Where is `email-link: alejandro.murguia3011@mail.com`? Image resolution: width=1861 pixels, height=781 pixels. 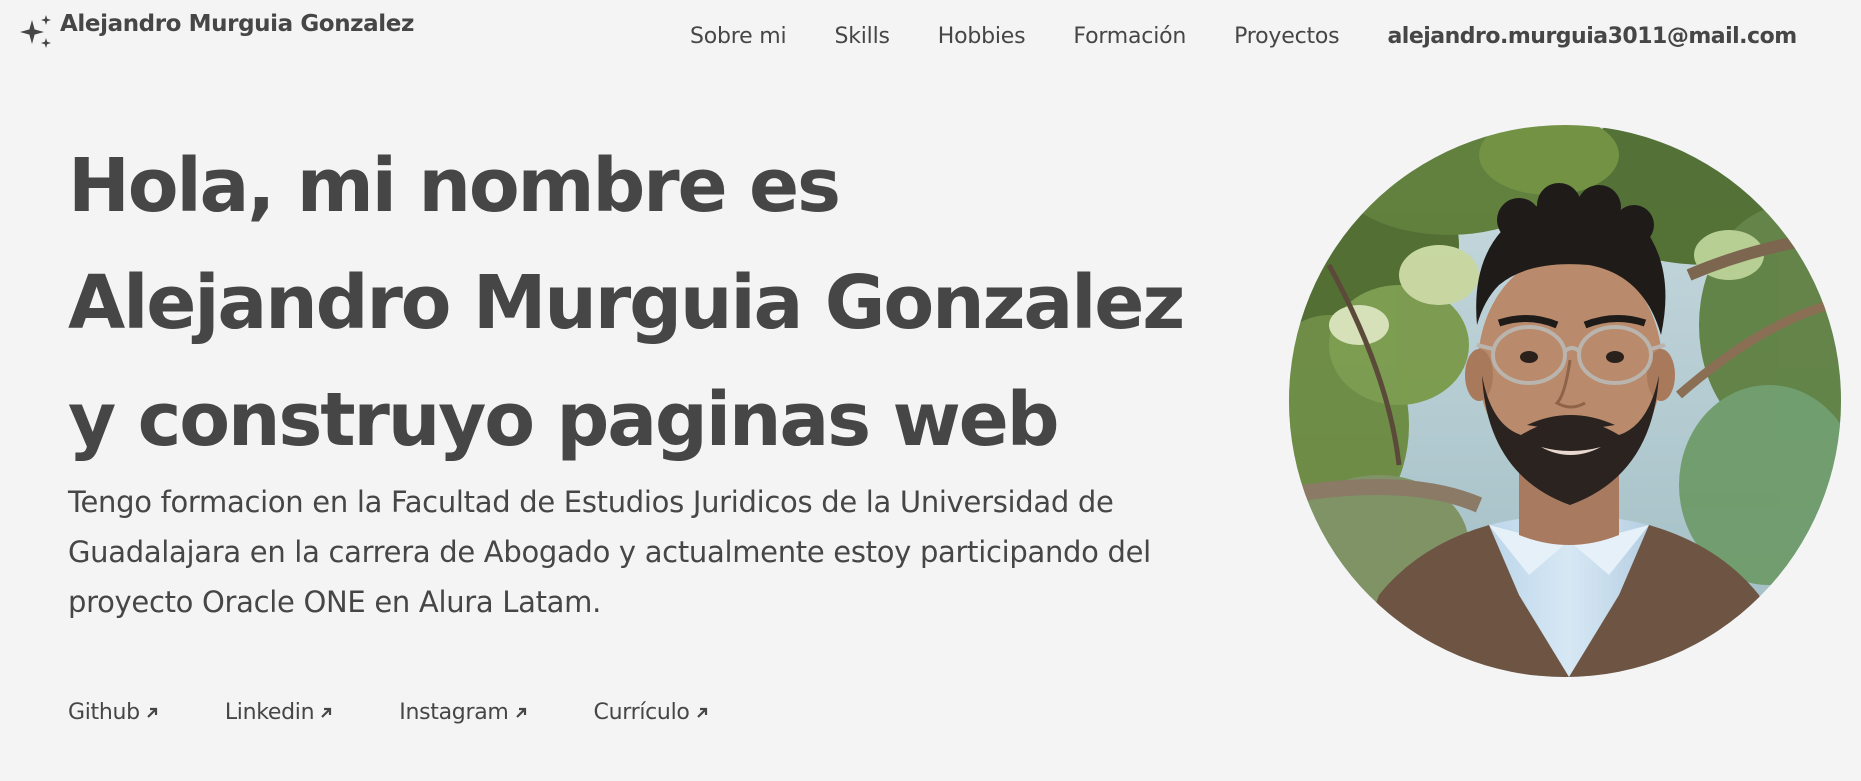
email-link: alejandro.murguia3011@mail.com is located at coordinates (1592, 36).